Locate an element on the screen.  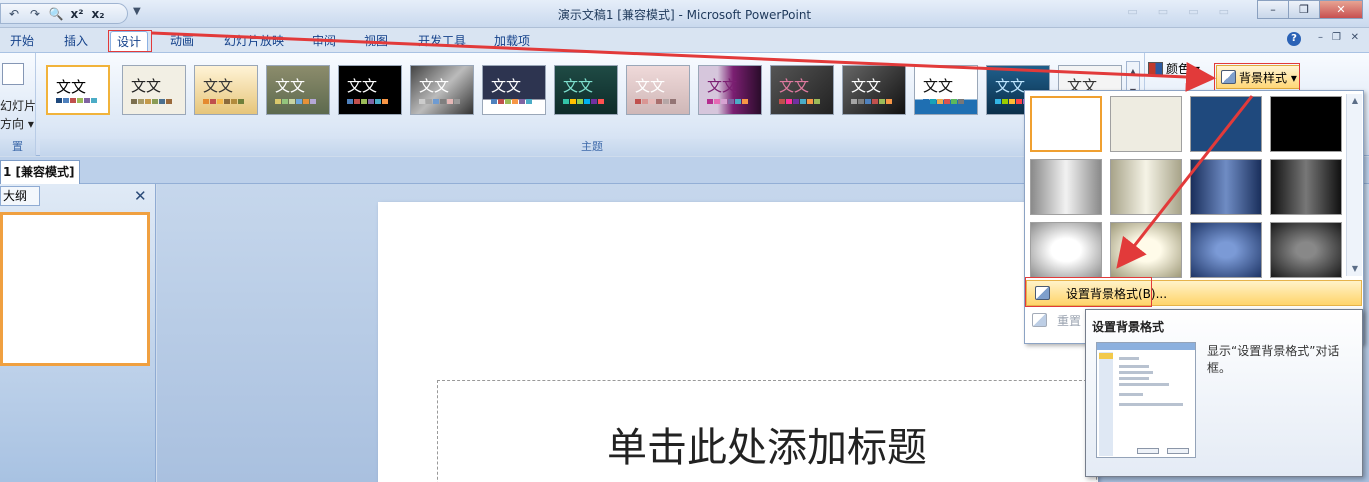
tab-view: 视图 is located at coordinates (376, 41).